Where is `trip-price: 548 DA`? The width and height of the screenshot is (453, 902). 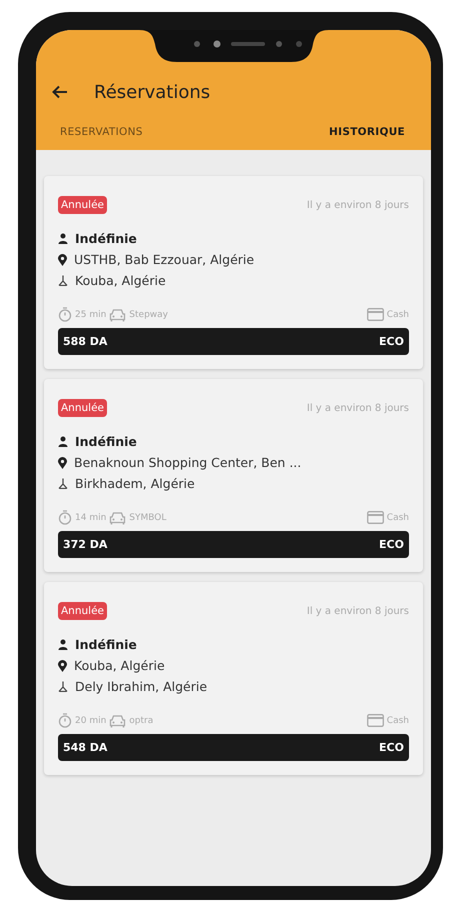
trip-price: 548 DA is located at coordinates (85, 747).